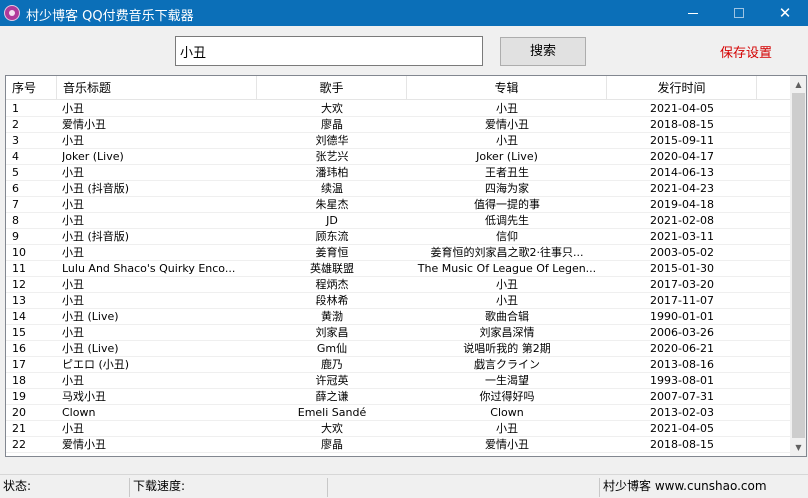  What do you see at coordinates (398, 141) in the screenshot?
I see `table-row: 3 小丑 刘德华 小丑 2015-09-11` at bounding box center [398, 141].